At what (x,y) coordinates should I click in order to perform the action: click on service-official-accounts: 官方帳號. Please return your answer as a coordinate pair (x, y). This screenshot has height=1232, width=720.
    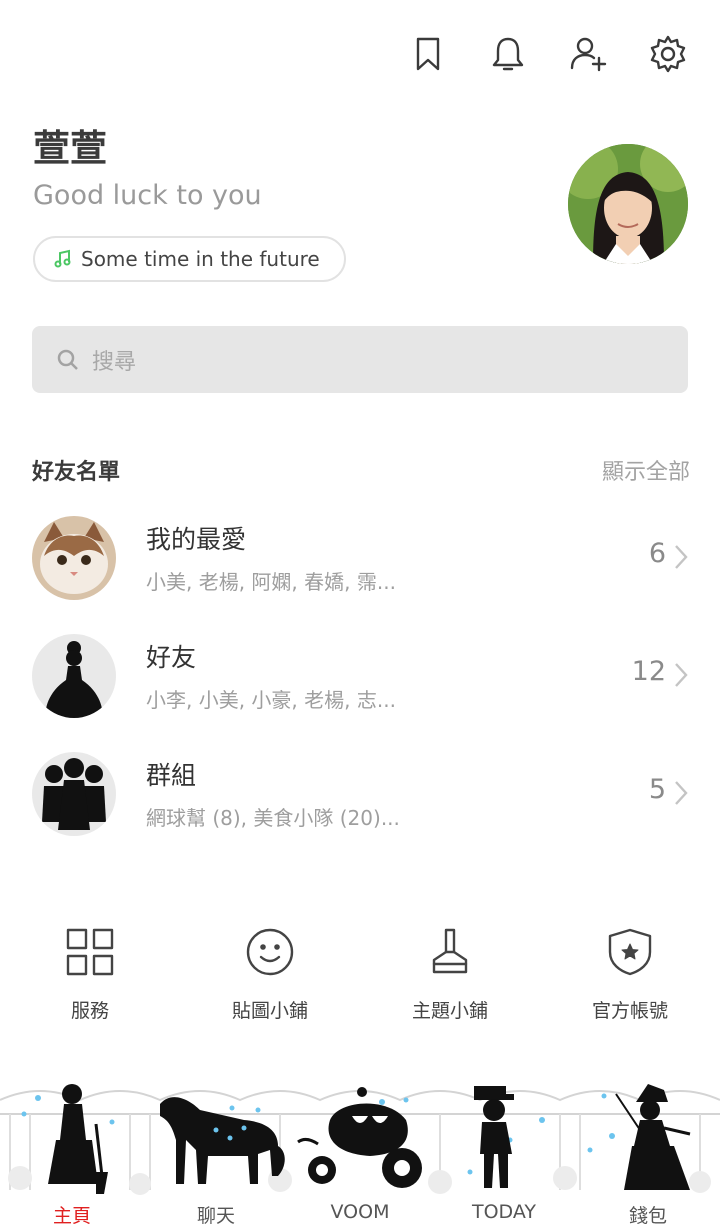
    Looking at the image, I should click on (630, 981).